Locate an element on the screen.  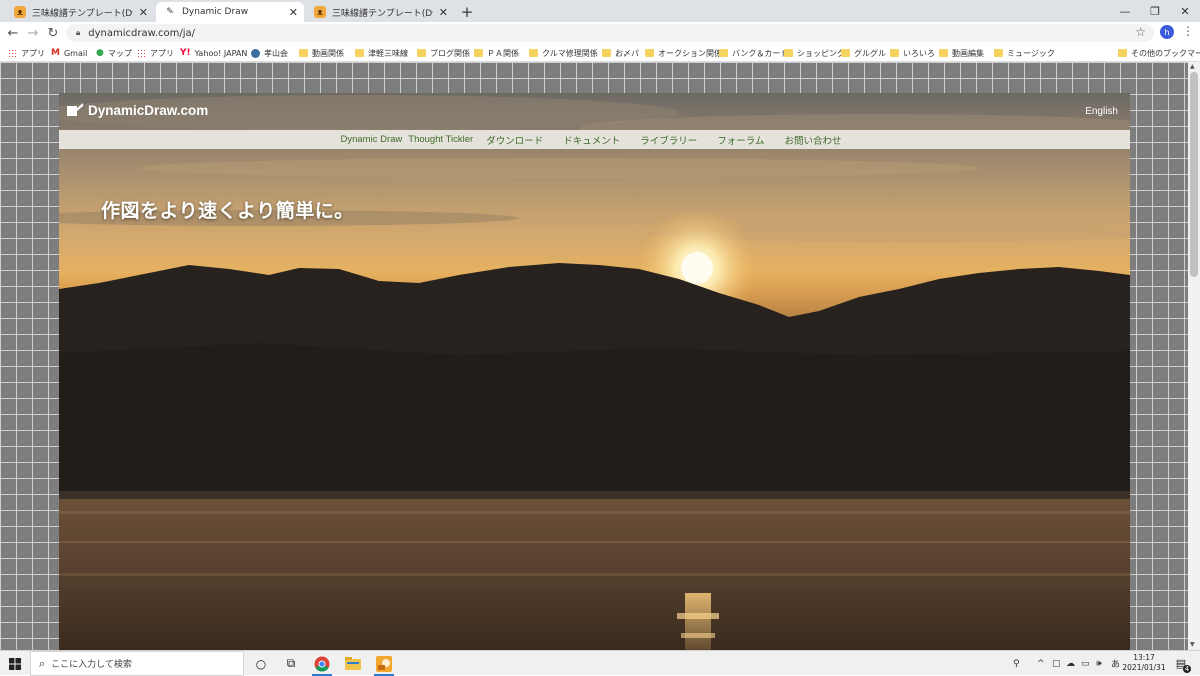
bookmark-folder: 動画編集 is located at coordinates (961, 53).